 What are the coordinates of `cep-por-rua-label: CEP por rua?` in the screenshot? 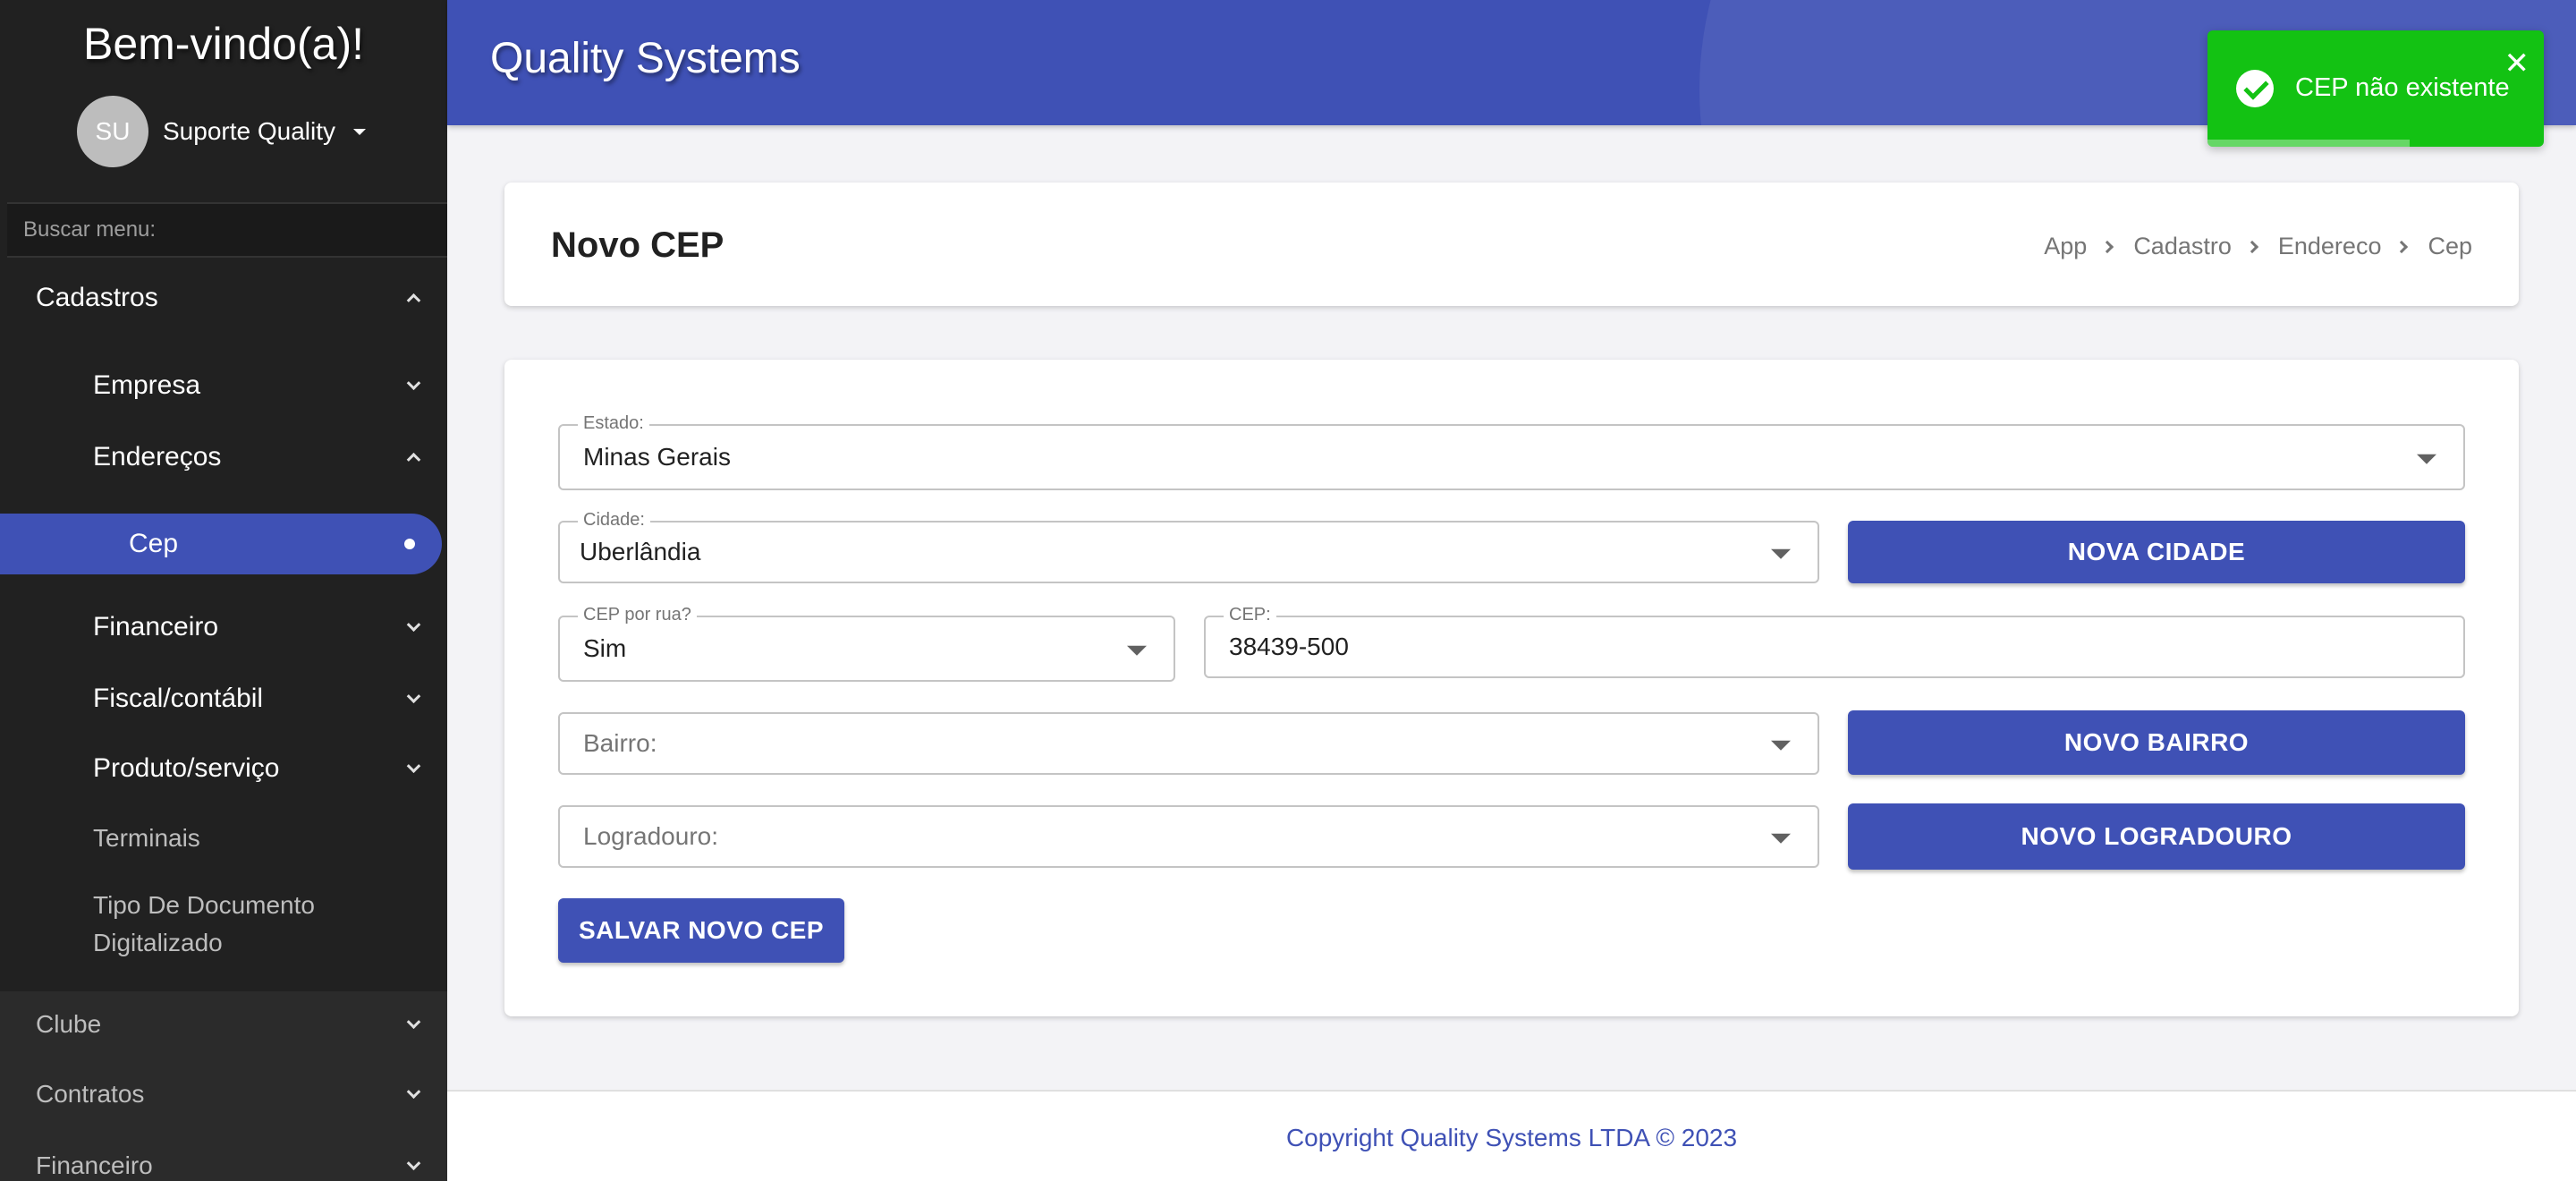 It's located at (637, 614).